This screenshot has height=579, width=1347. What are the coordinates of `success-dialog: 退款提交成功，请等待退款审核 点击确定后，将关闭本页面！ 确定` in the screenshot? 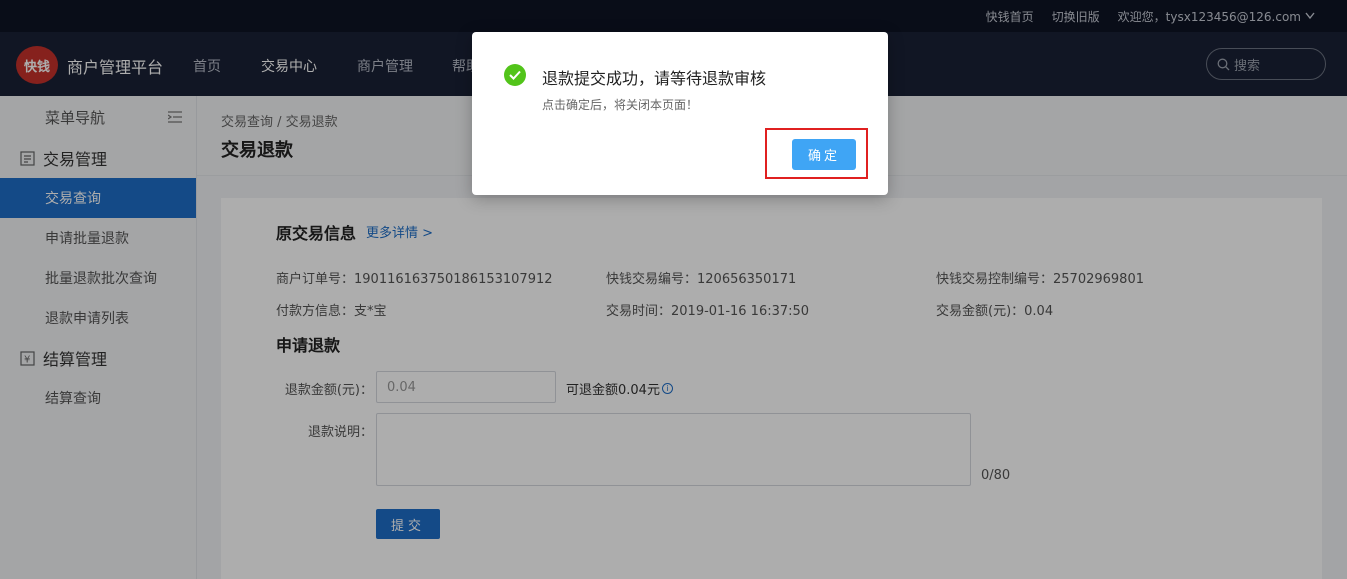 It's located at (680, 113).